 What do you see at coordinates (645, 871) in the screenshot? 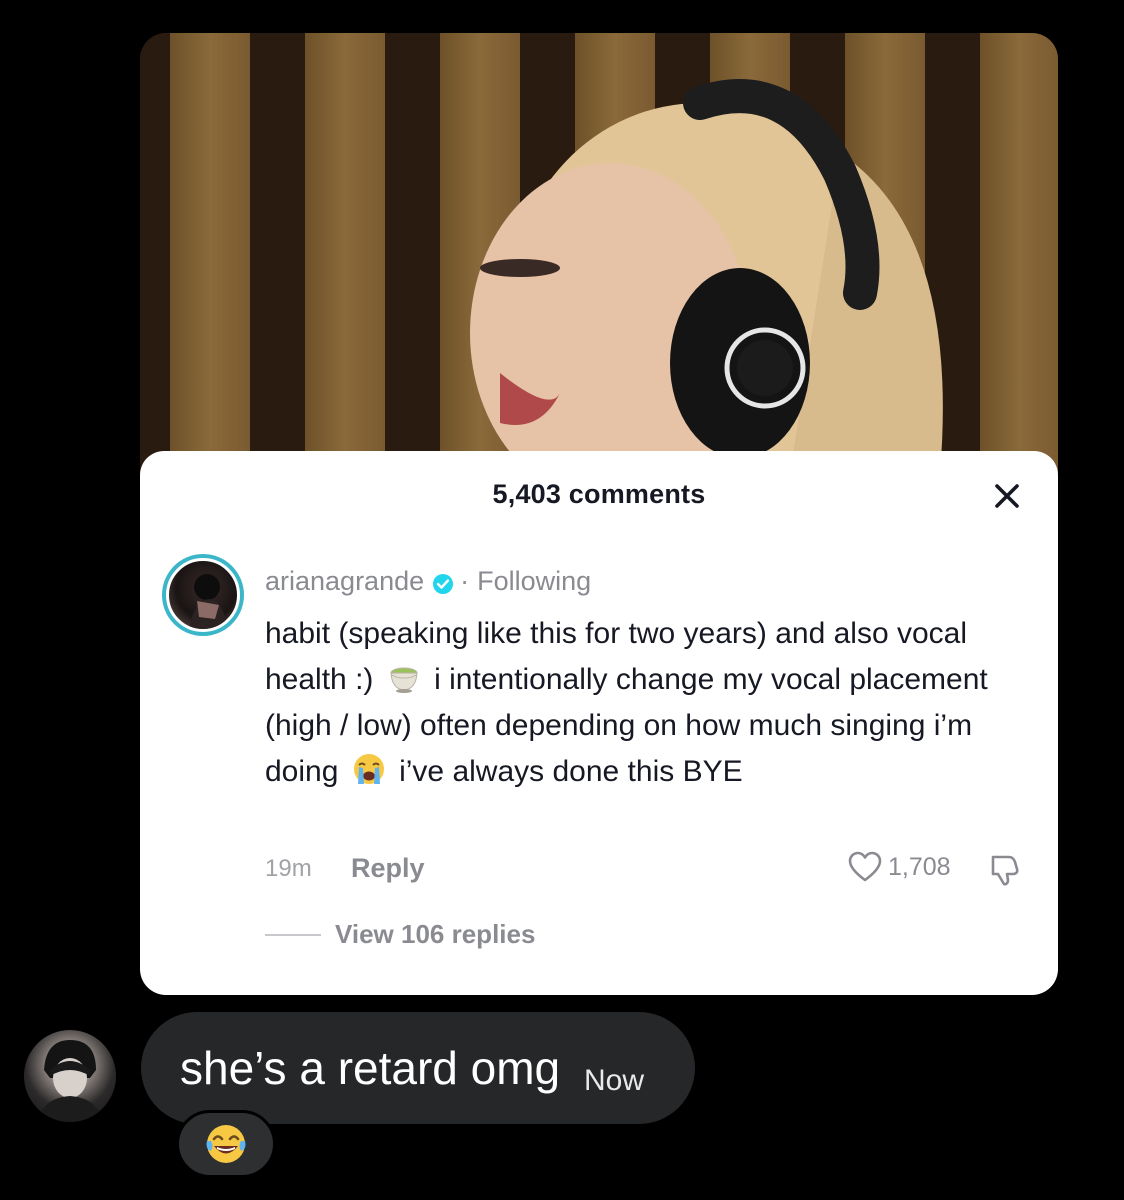
I see `comment-actions: 19m Reply 1,708` at bounding box center [645, 871].